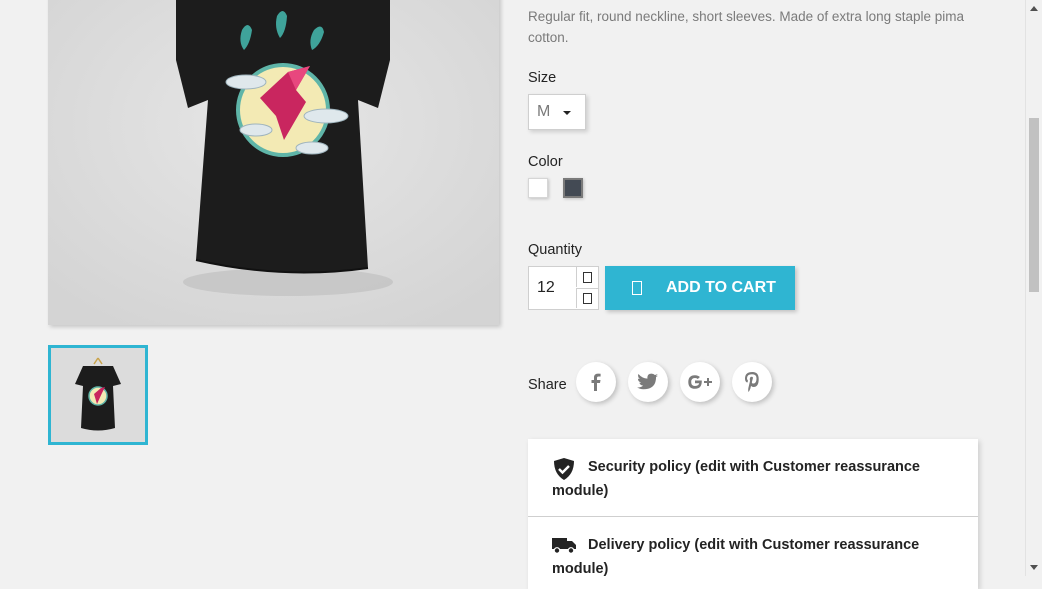  I want to click on product-thumbnail, so click(98, 395).